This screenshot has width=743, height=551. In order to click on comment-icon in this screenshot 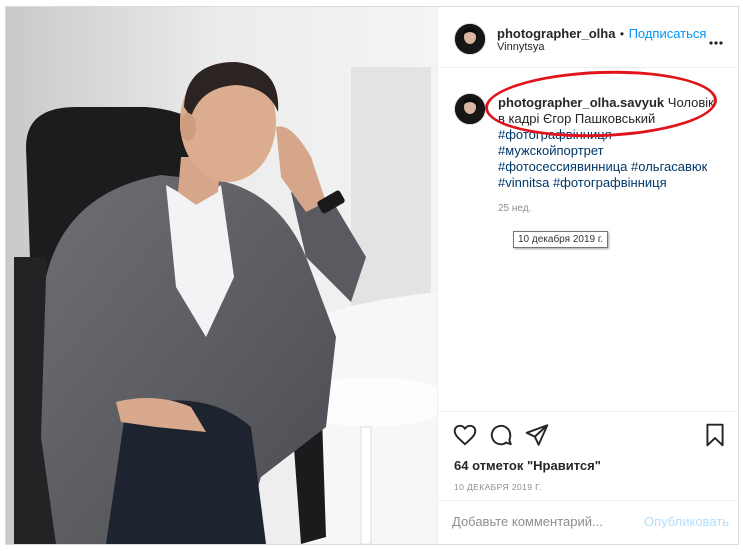, I will do `click(501, 435)`.